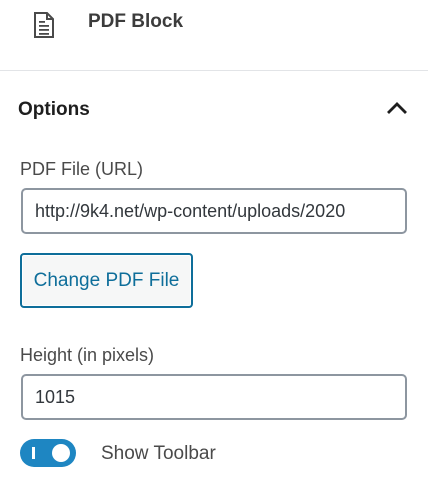  I want to click on toggle-on-indicator, so click(33, 453).